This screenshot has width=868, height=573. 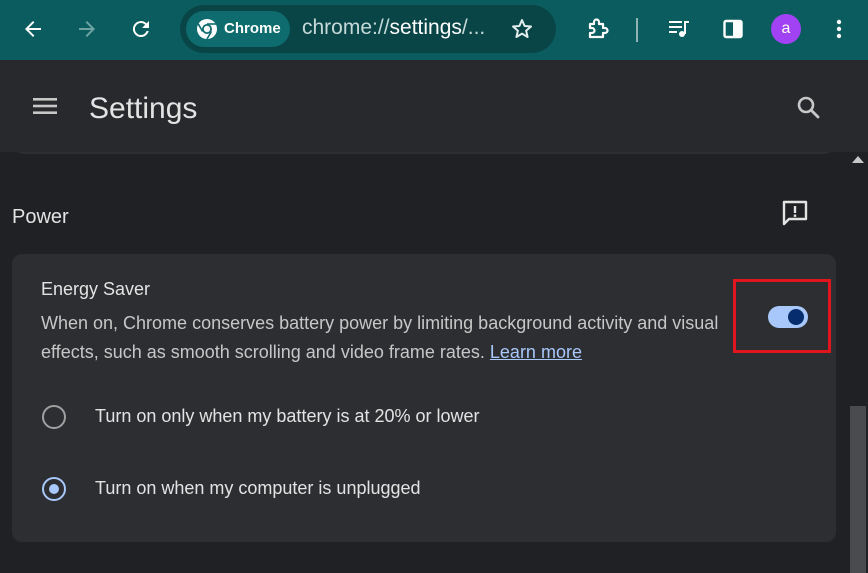 I want to click on section-title-power: Power, so click(x=40, y=217).